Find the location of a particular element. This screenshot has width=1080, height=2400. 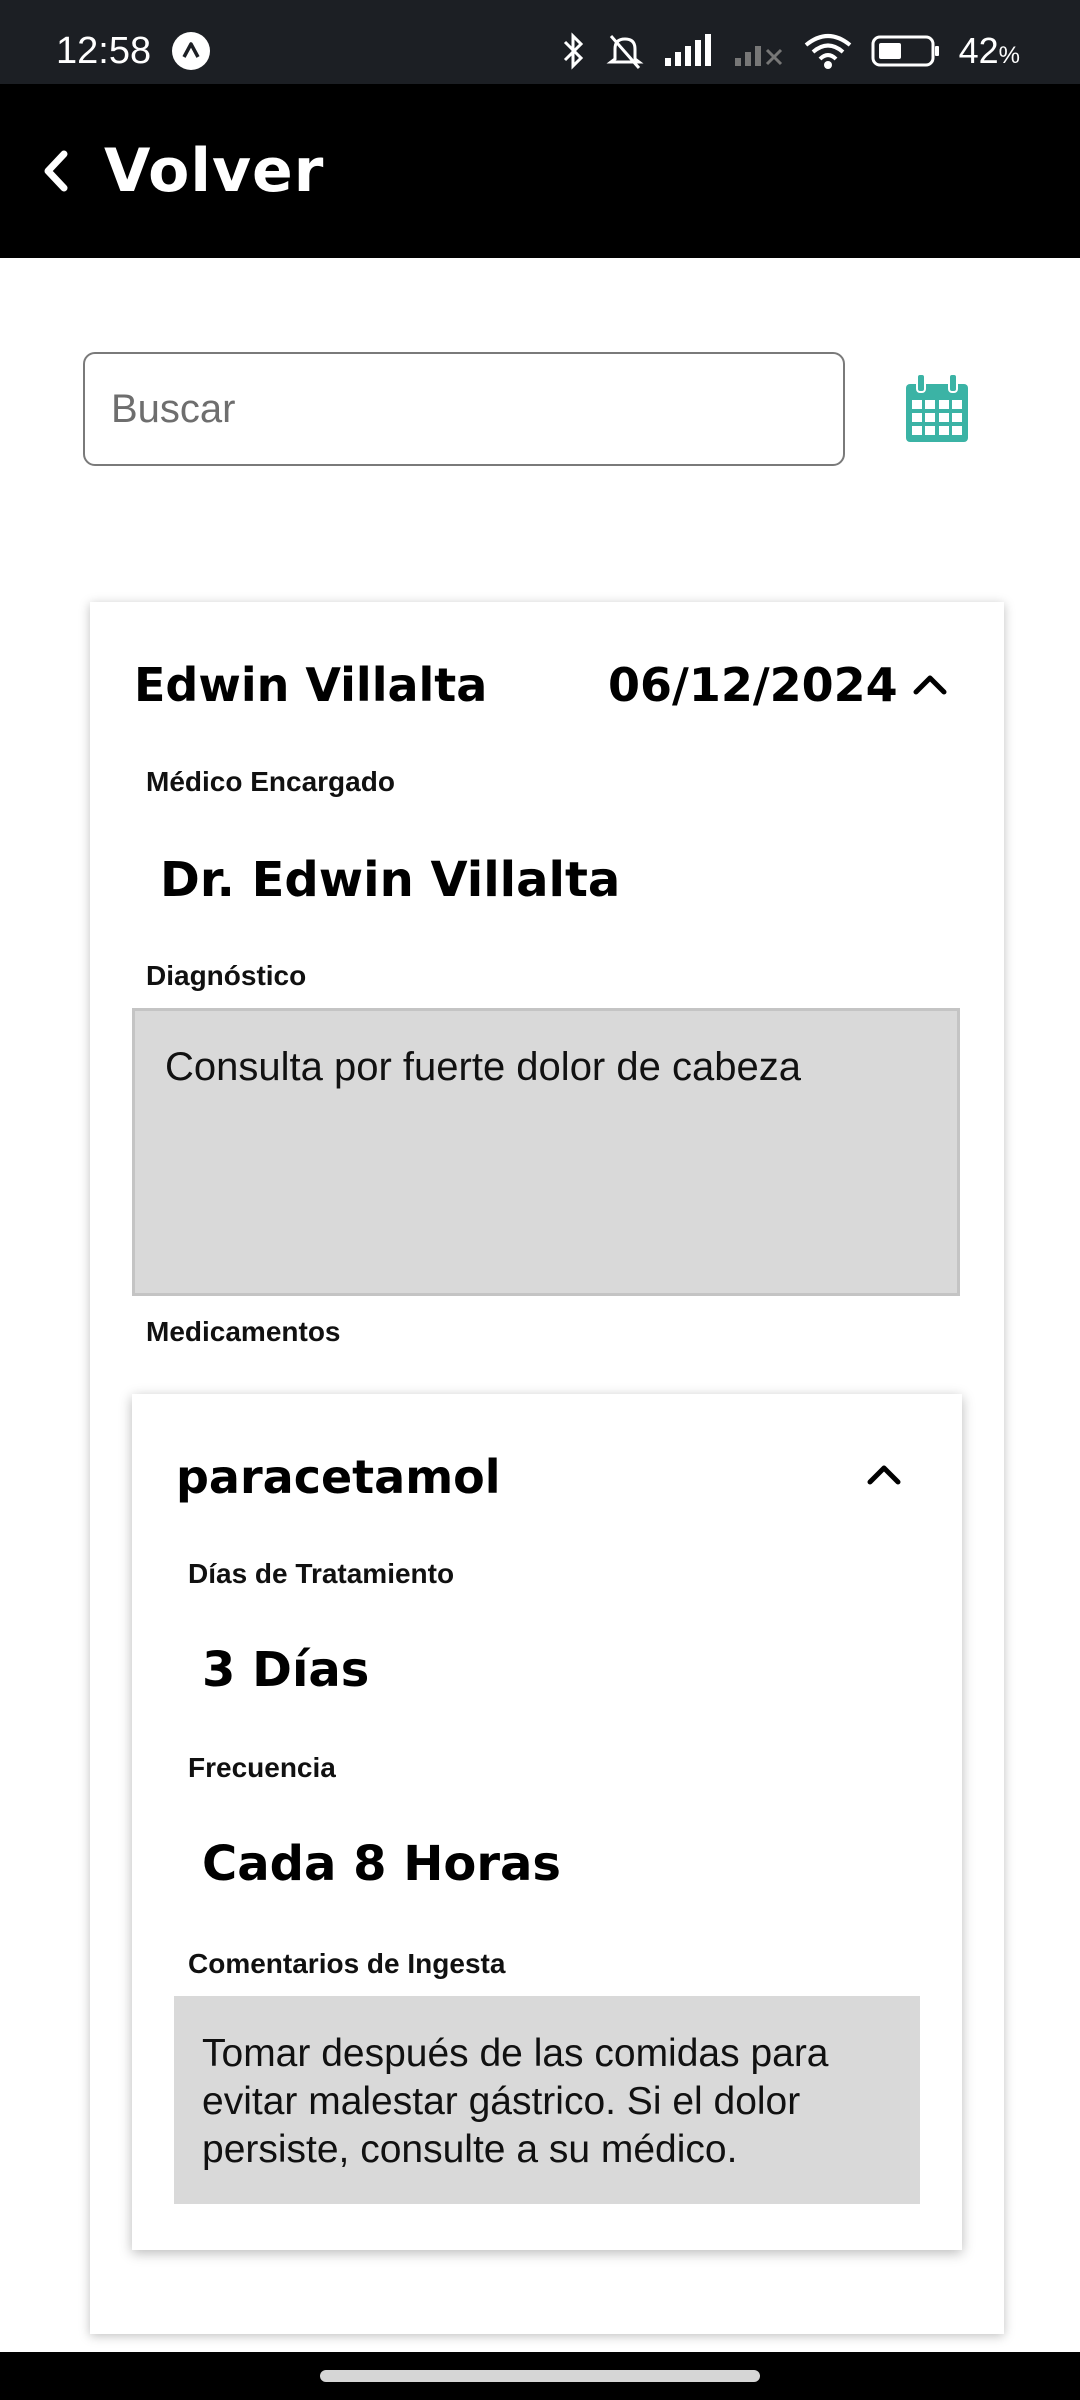

doctor-label: Médico Encargado is located at coordinates (270, 781).